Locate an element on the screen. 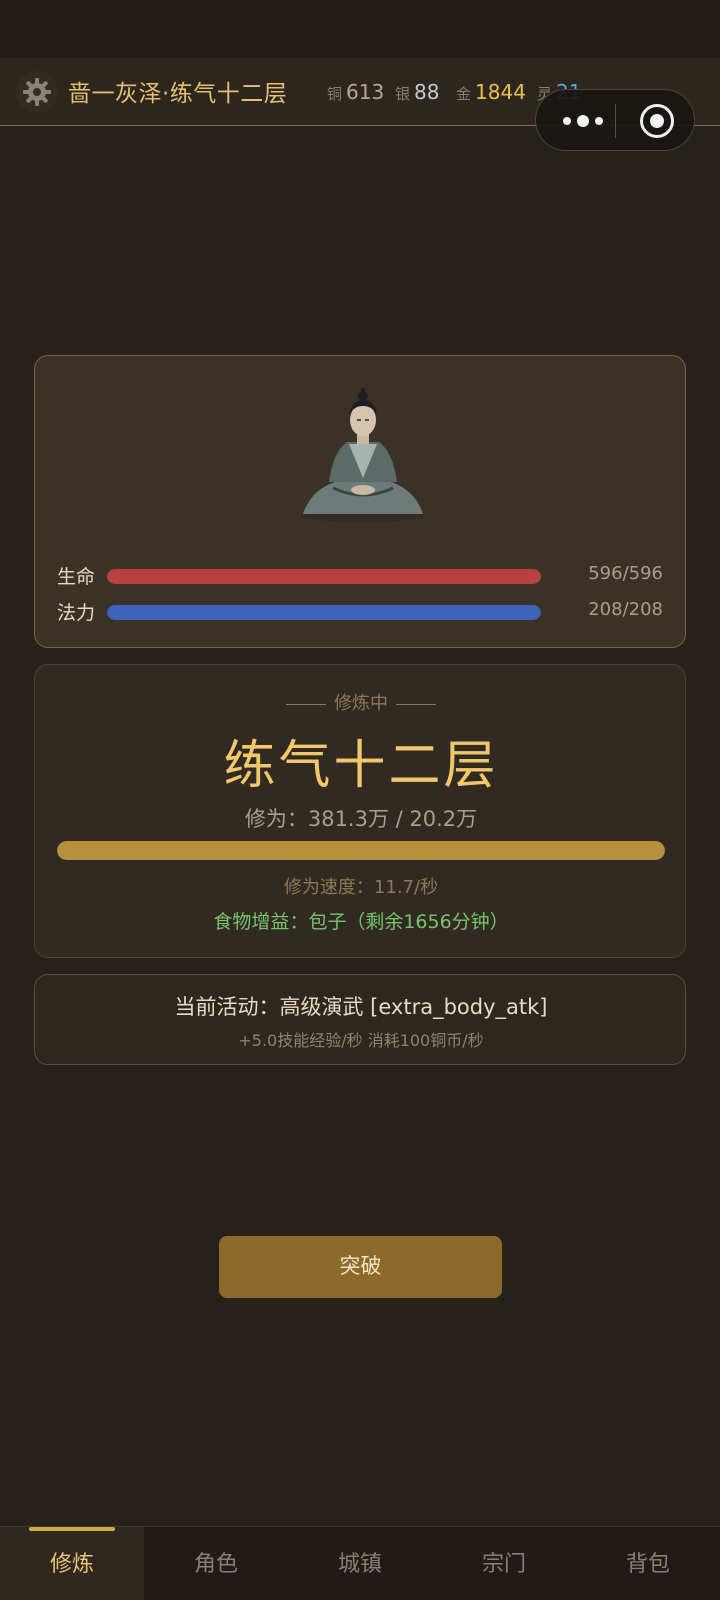 This screenshot has width=720, height=1600. cultivation-status-text: 修炼中 is located at coordinates (361, 703).